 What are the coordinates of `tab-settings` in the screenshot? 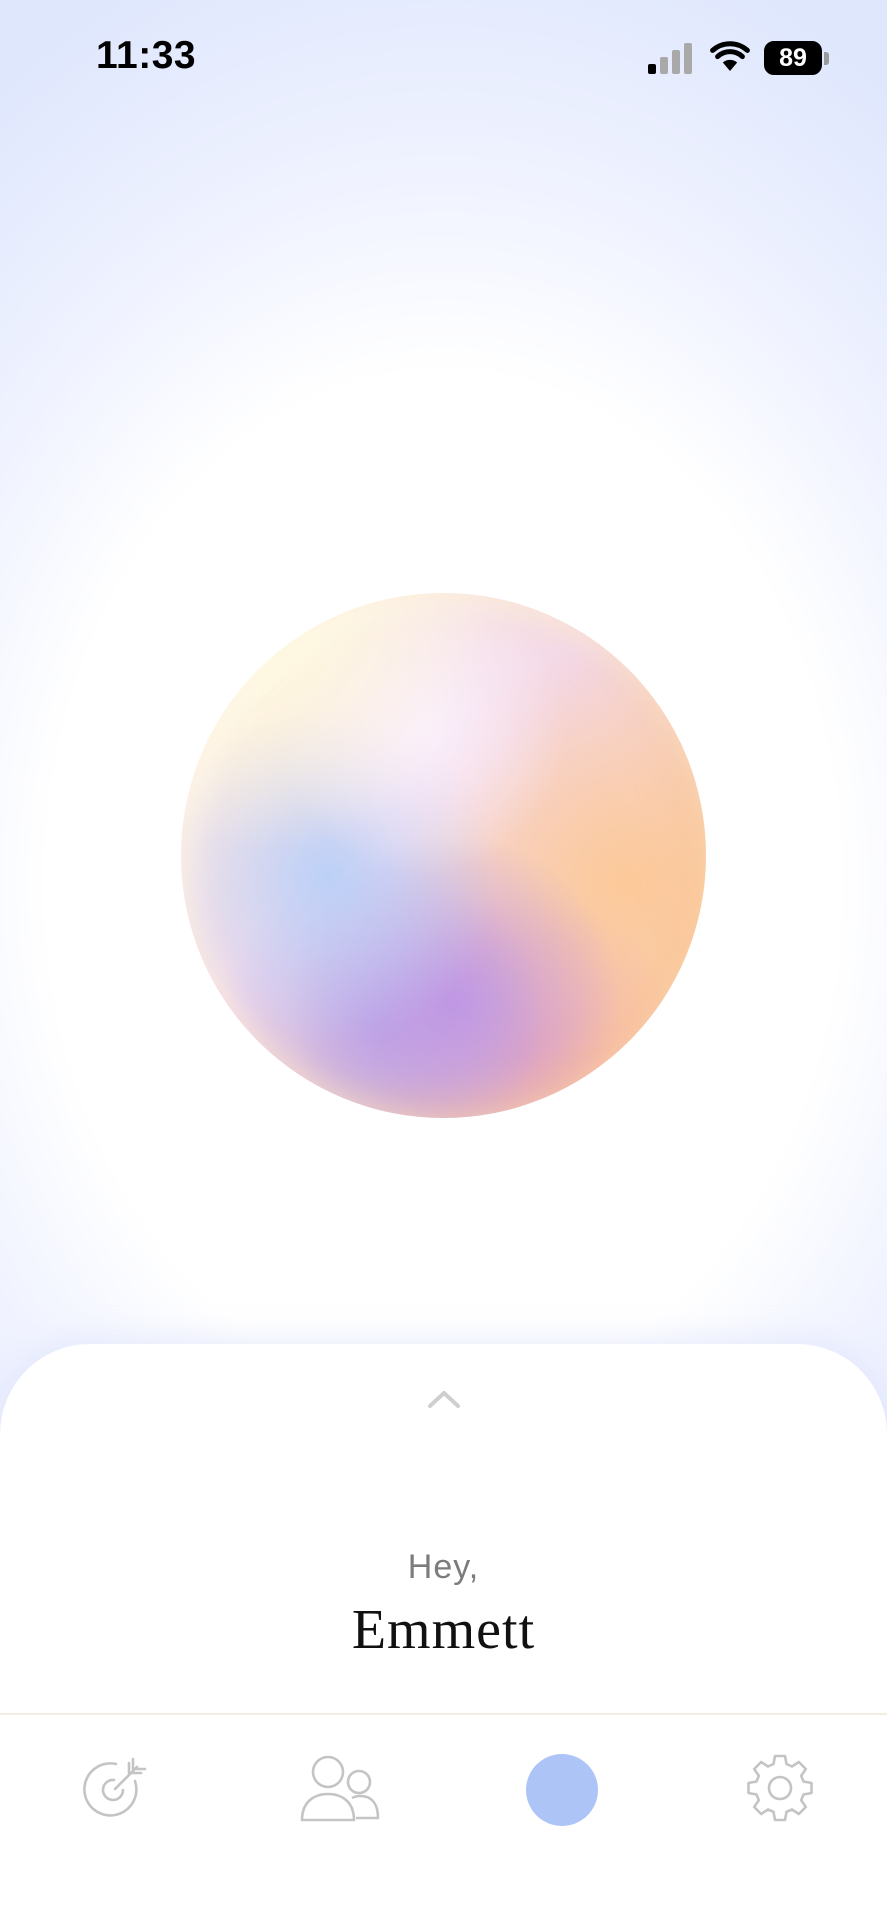 It's located at (780, 1790).